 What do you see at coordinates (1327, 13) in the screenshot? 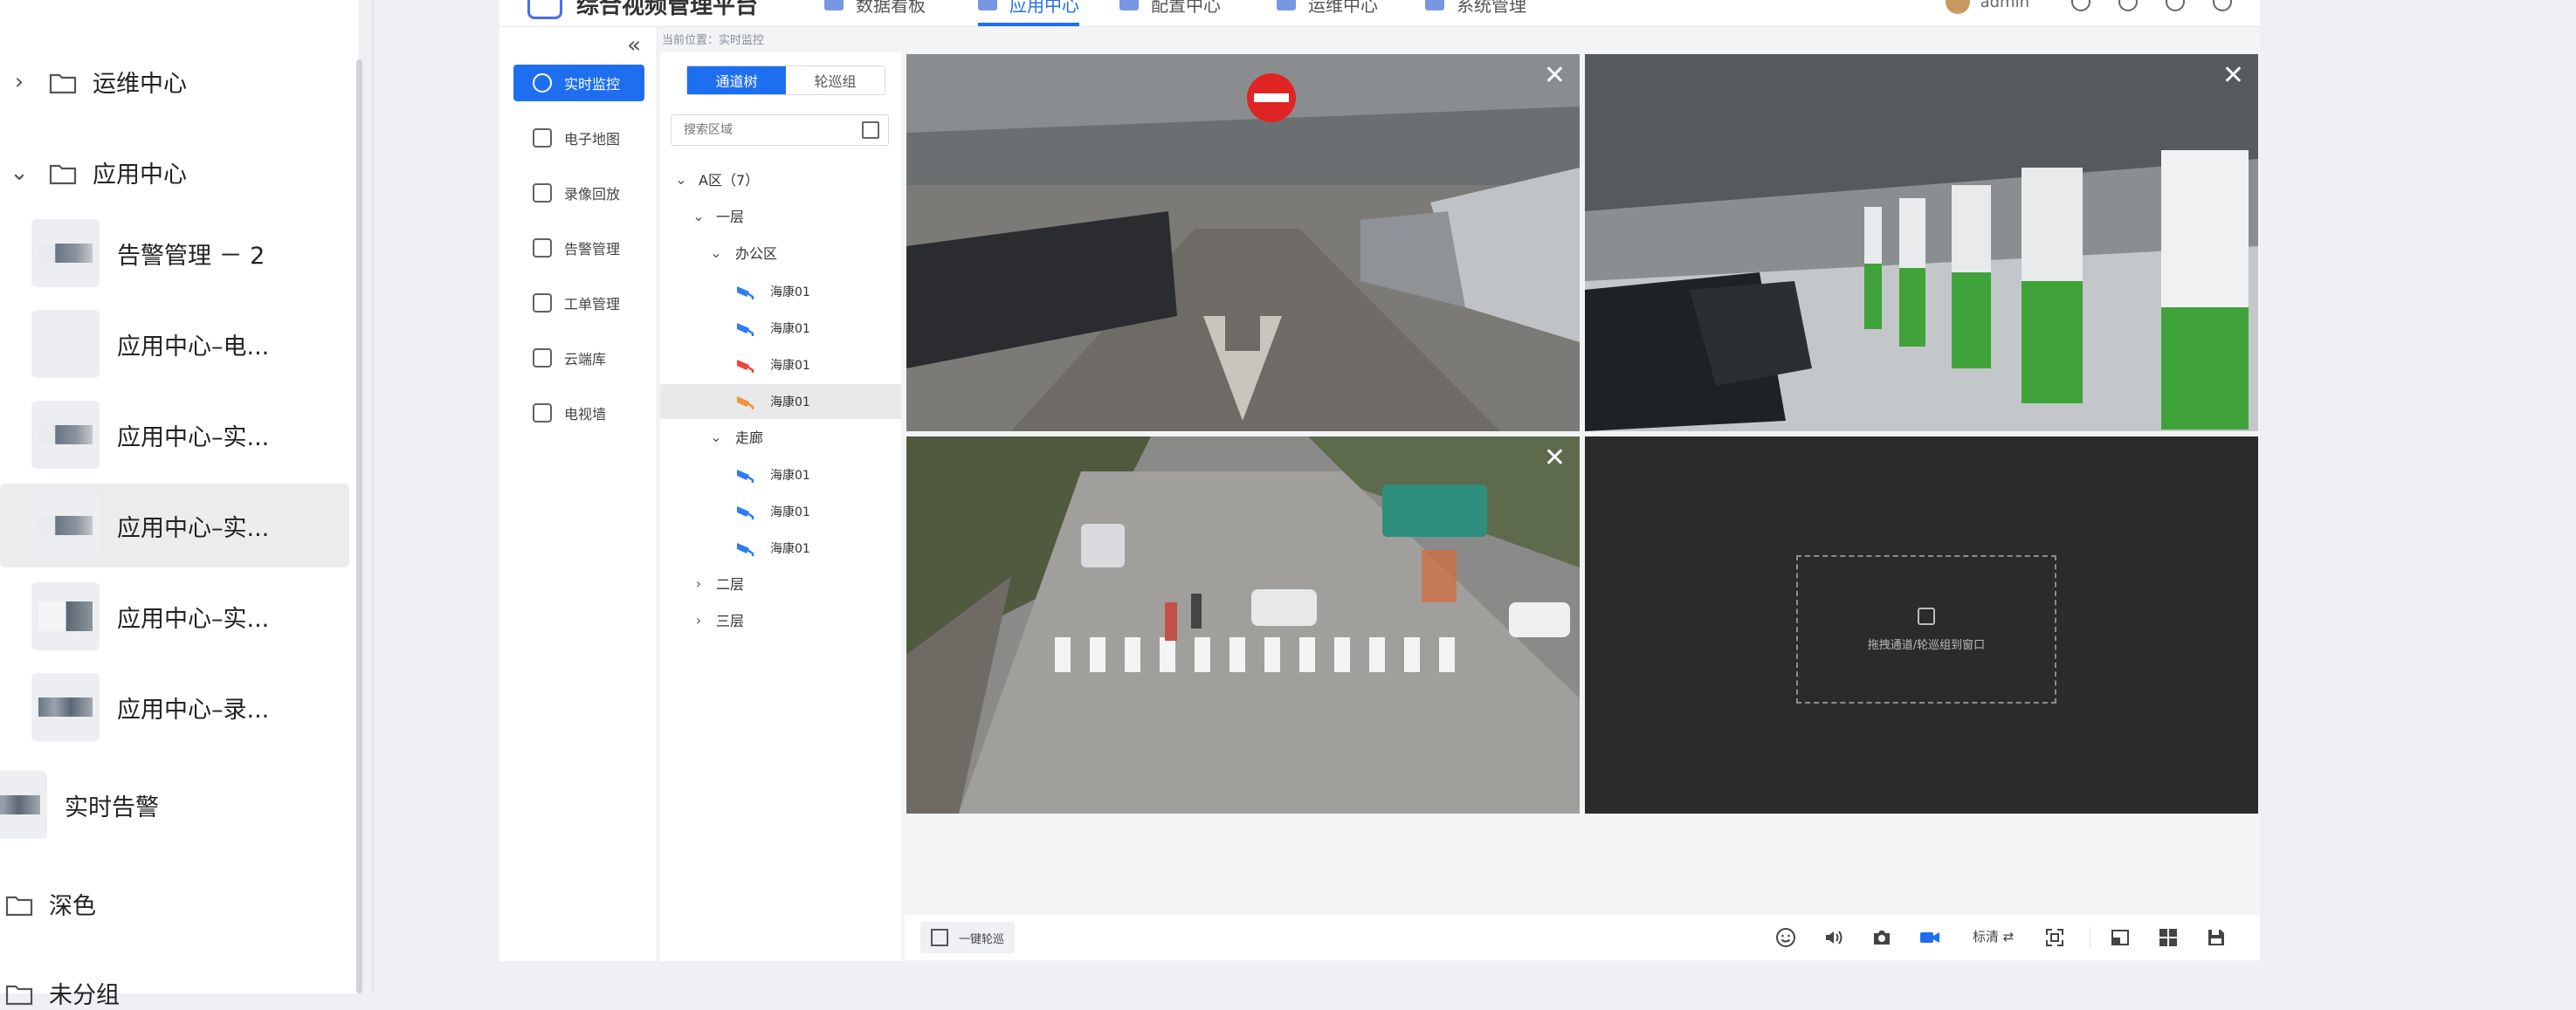
I see `top-tab-ops: 运维中心` at bounding box center [1327, 13].